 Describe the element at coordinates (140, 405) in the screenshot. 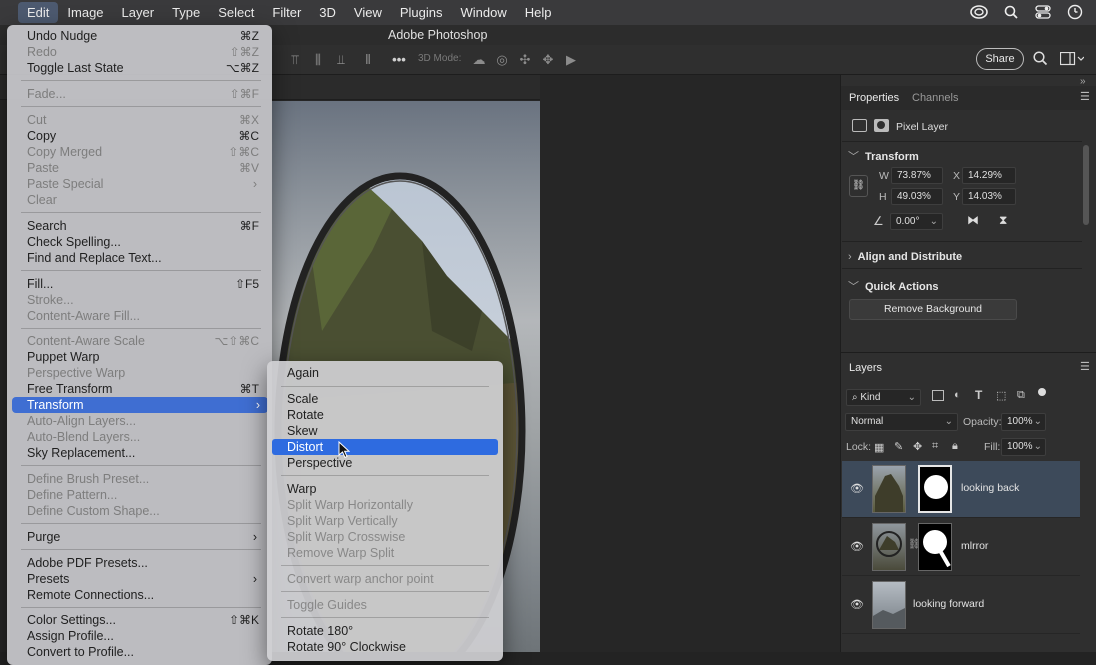

I see `menu-item-transform: Transform ›` at that location.